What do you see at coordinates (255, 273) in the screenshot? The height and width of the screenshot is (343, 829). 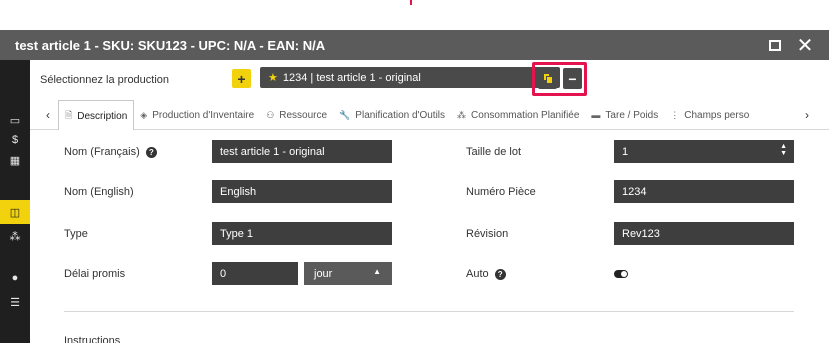 I see `lead-time-input: 0` at bounding box center [255, 273].